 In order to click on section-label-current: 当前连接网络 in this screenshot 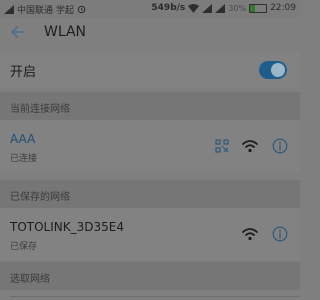, I will do `click(40, 109)`.